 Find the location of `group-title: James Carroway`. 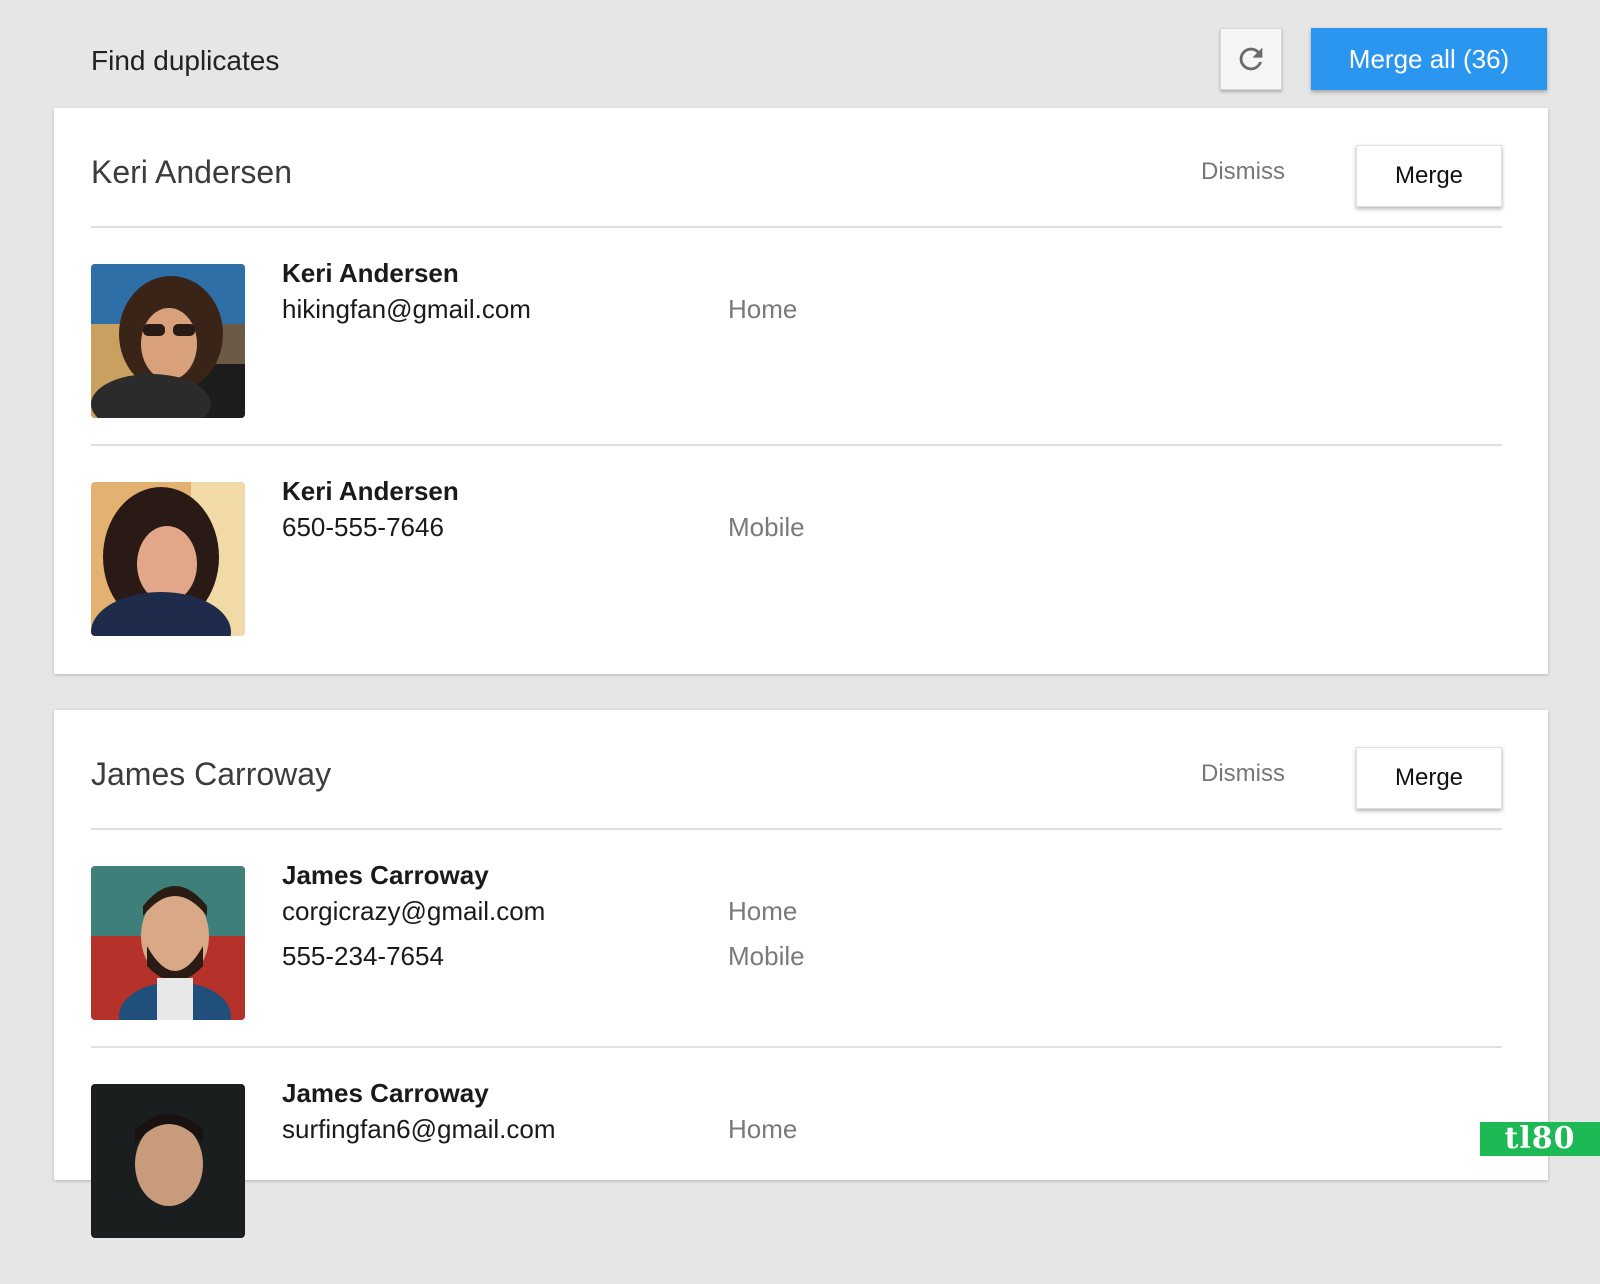

group-title: James Carroway is located at coordinates (211, 774).